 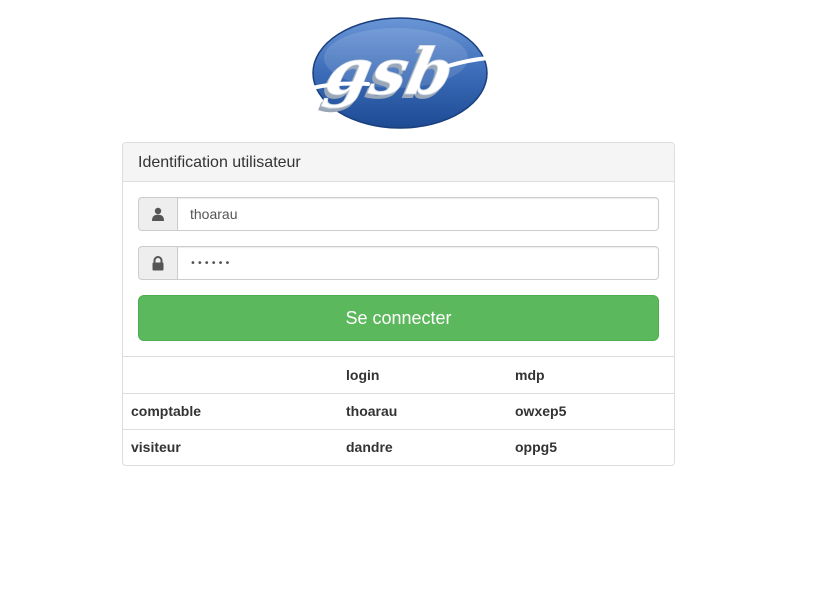 I want to click on table-row: comptable thoarau owxep5, so click(x=398, y=410).